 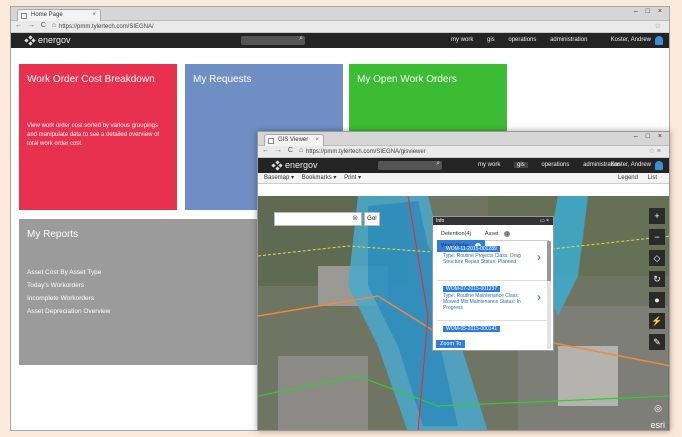 What do you see at coordinates (657, 258) in the screenshot?
I see `polygon-icon: ◇` at bounding box center [657, 258].